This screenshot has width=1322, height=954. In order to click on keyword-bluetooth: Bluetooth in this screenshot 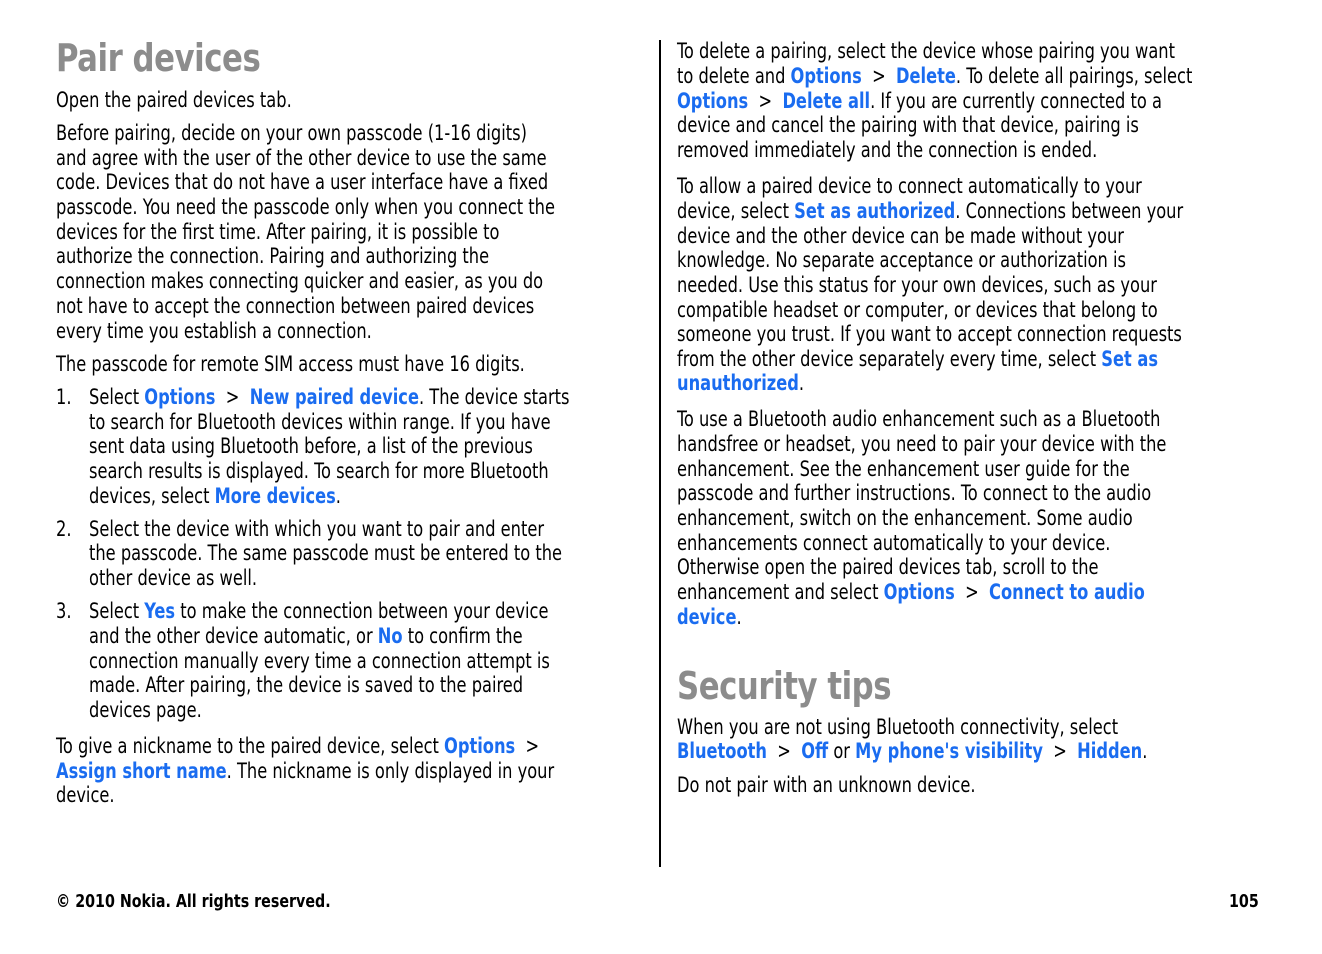, I will do `click(722, 751)`.